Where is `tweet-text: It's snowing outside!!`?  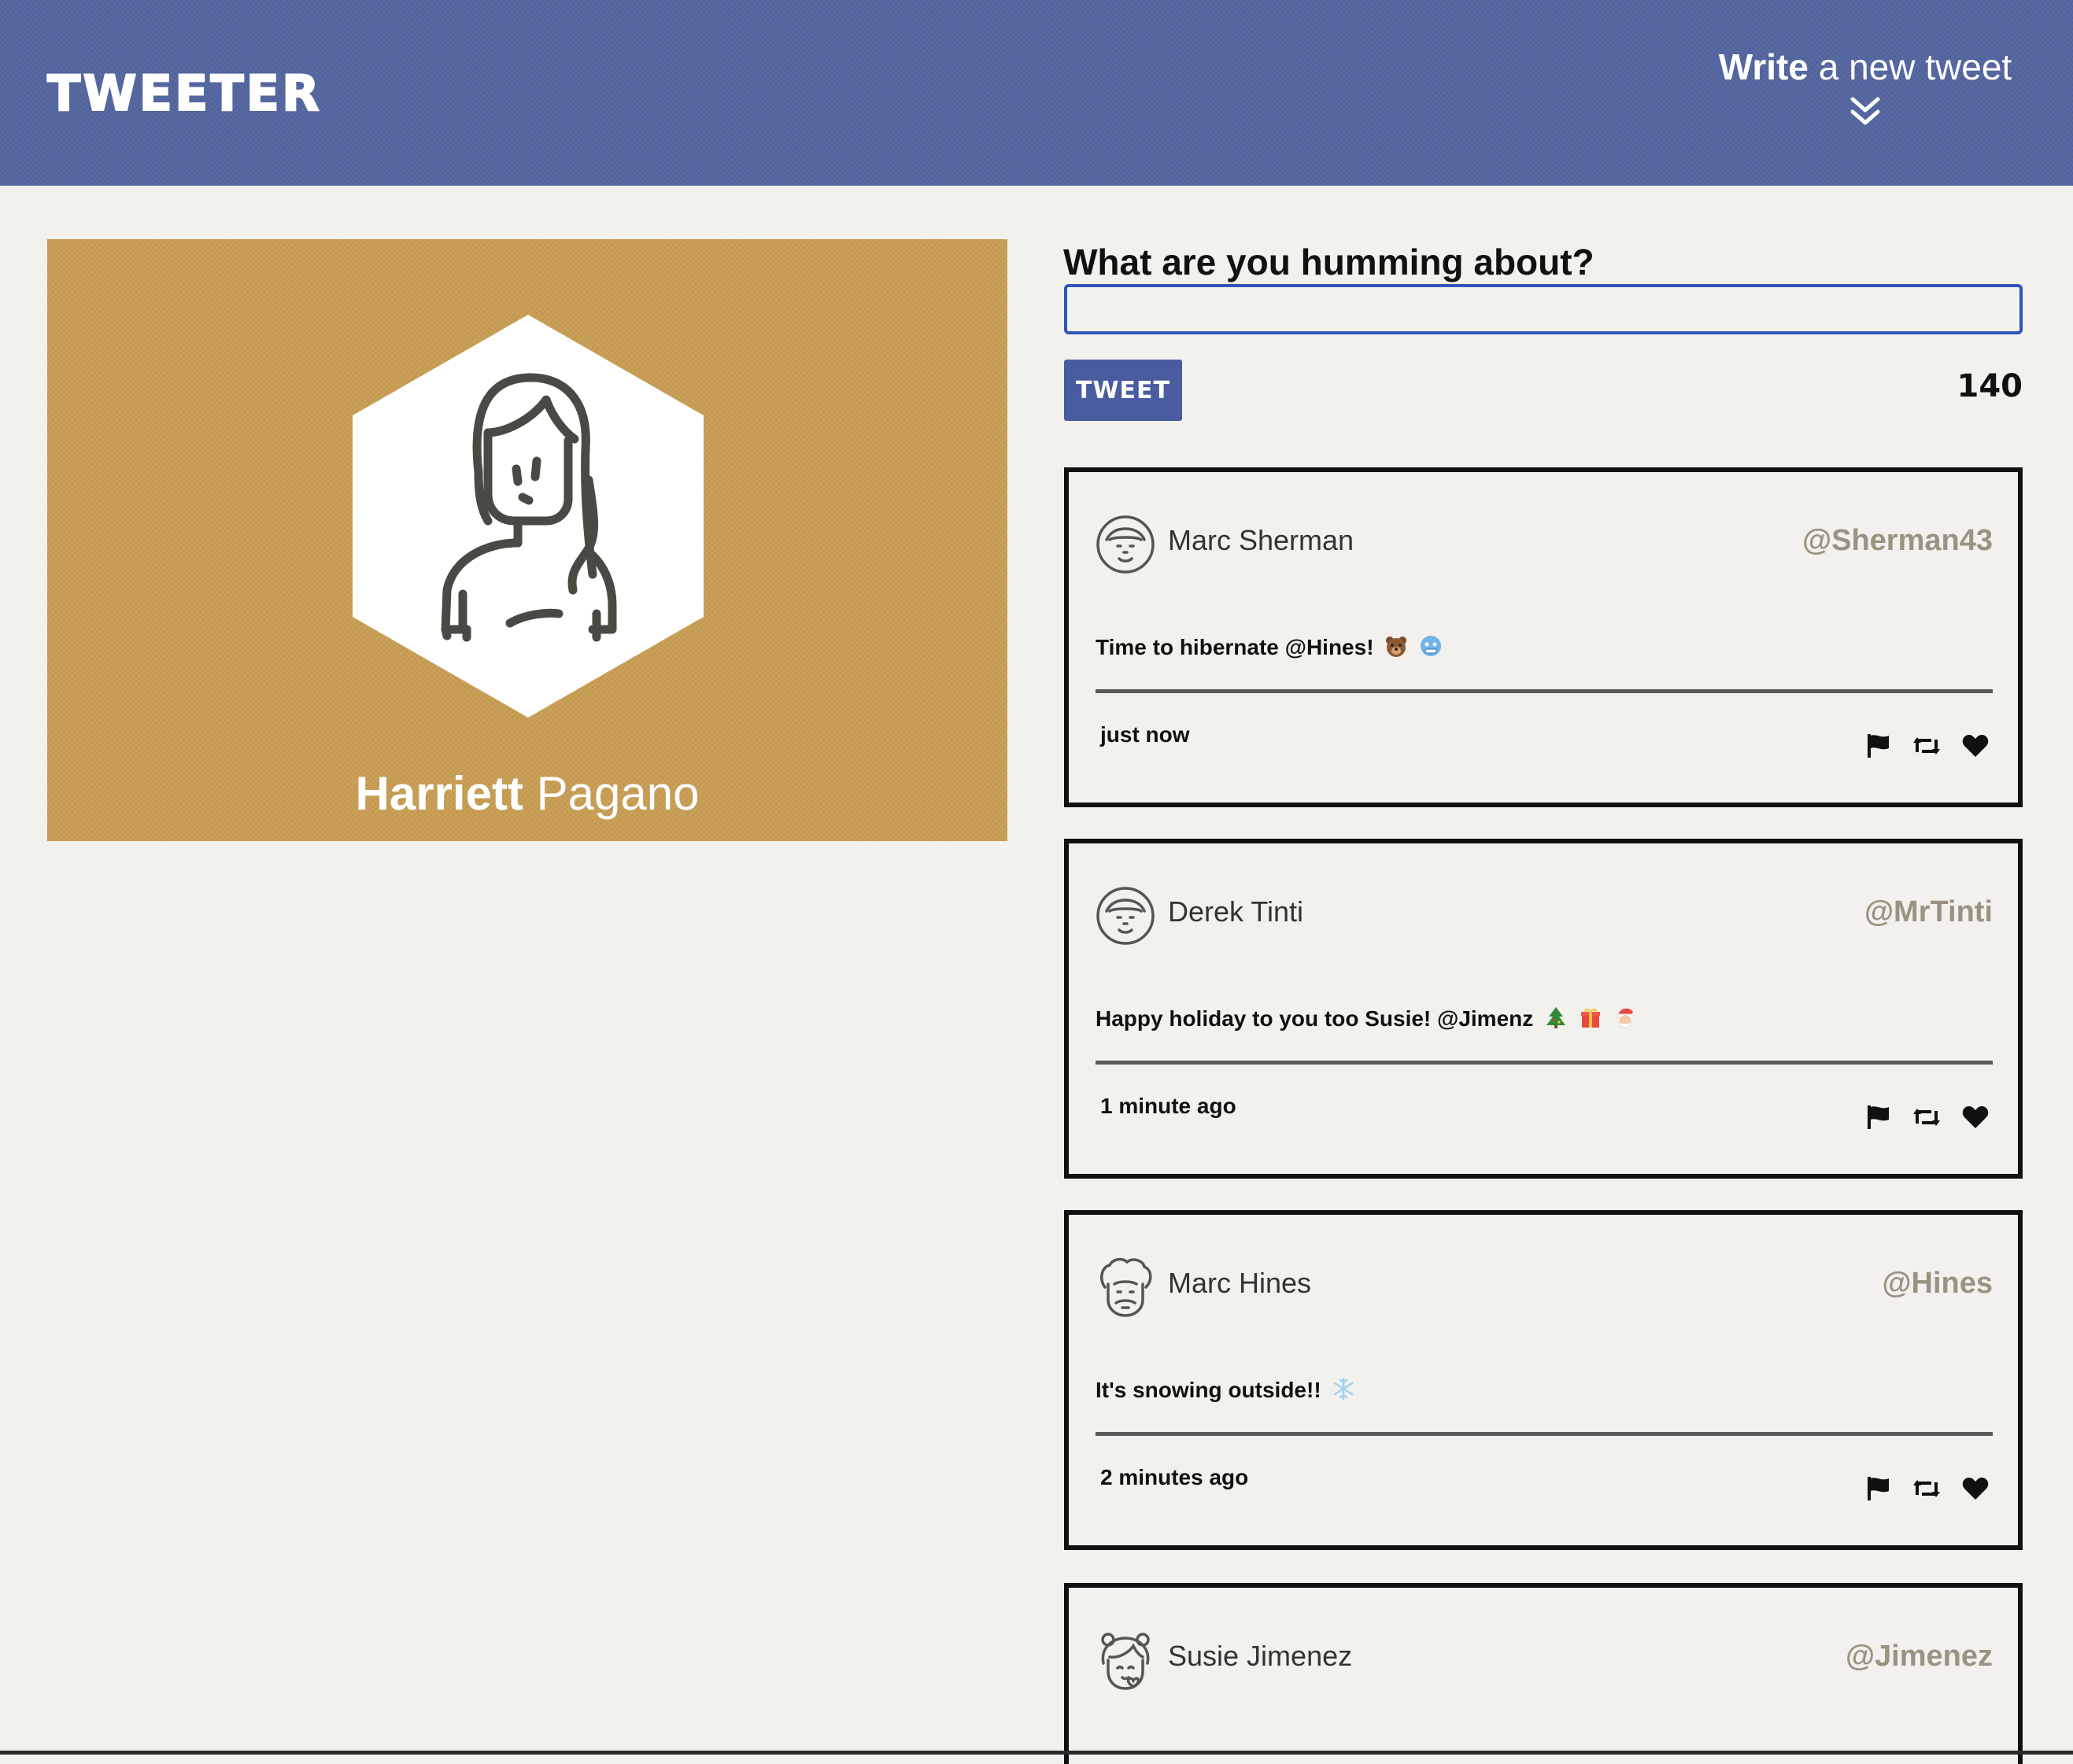
tweet-text: It's snowing outside!! is located at coordinates (1209, 1390).